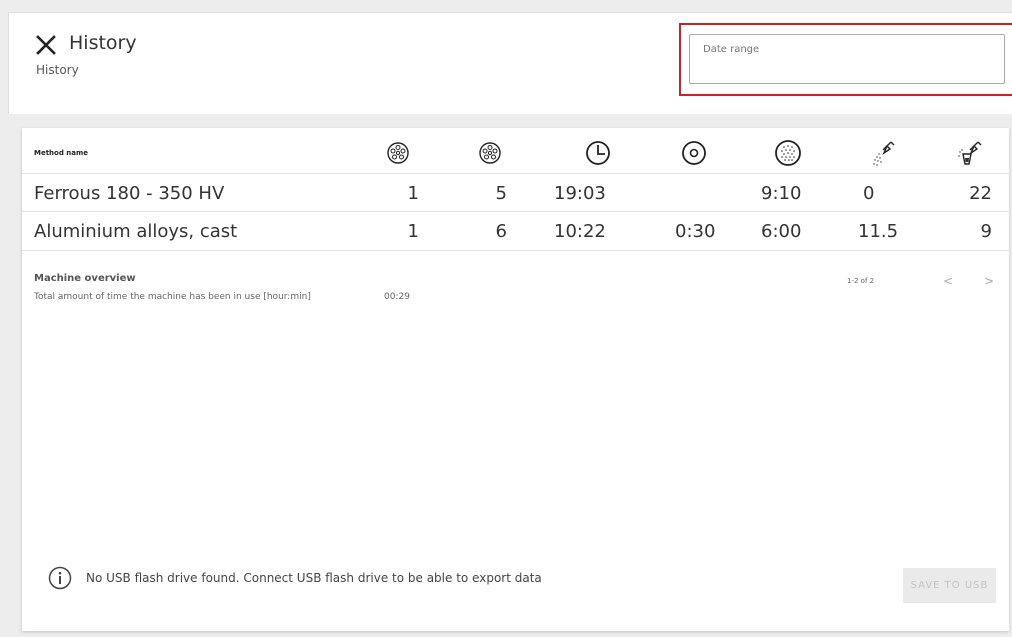 Image resolution: width=1012 pixels, height=637 pixels. What do you see at coordinates (949, 585) in the screenshot?
I see `save-to-usb-button: SAVE TO USB` at bounding box center [949, 585].